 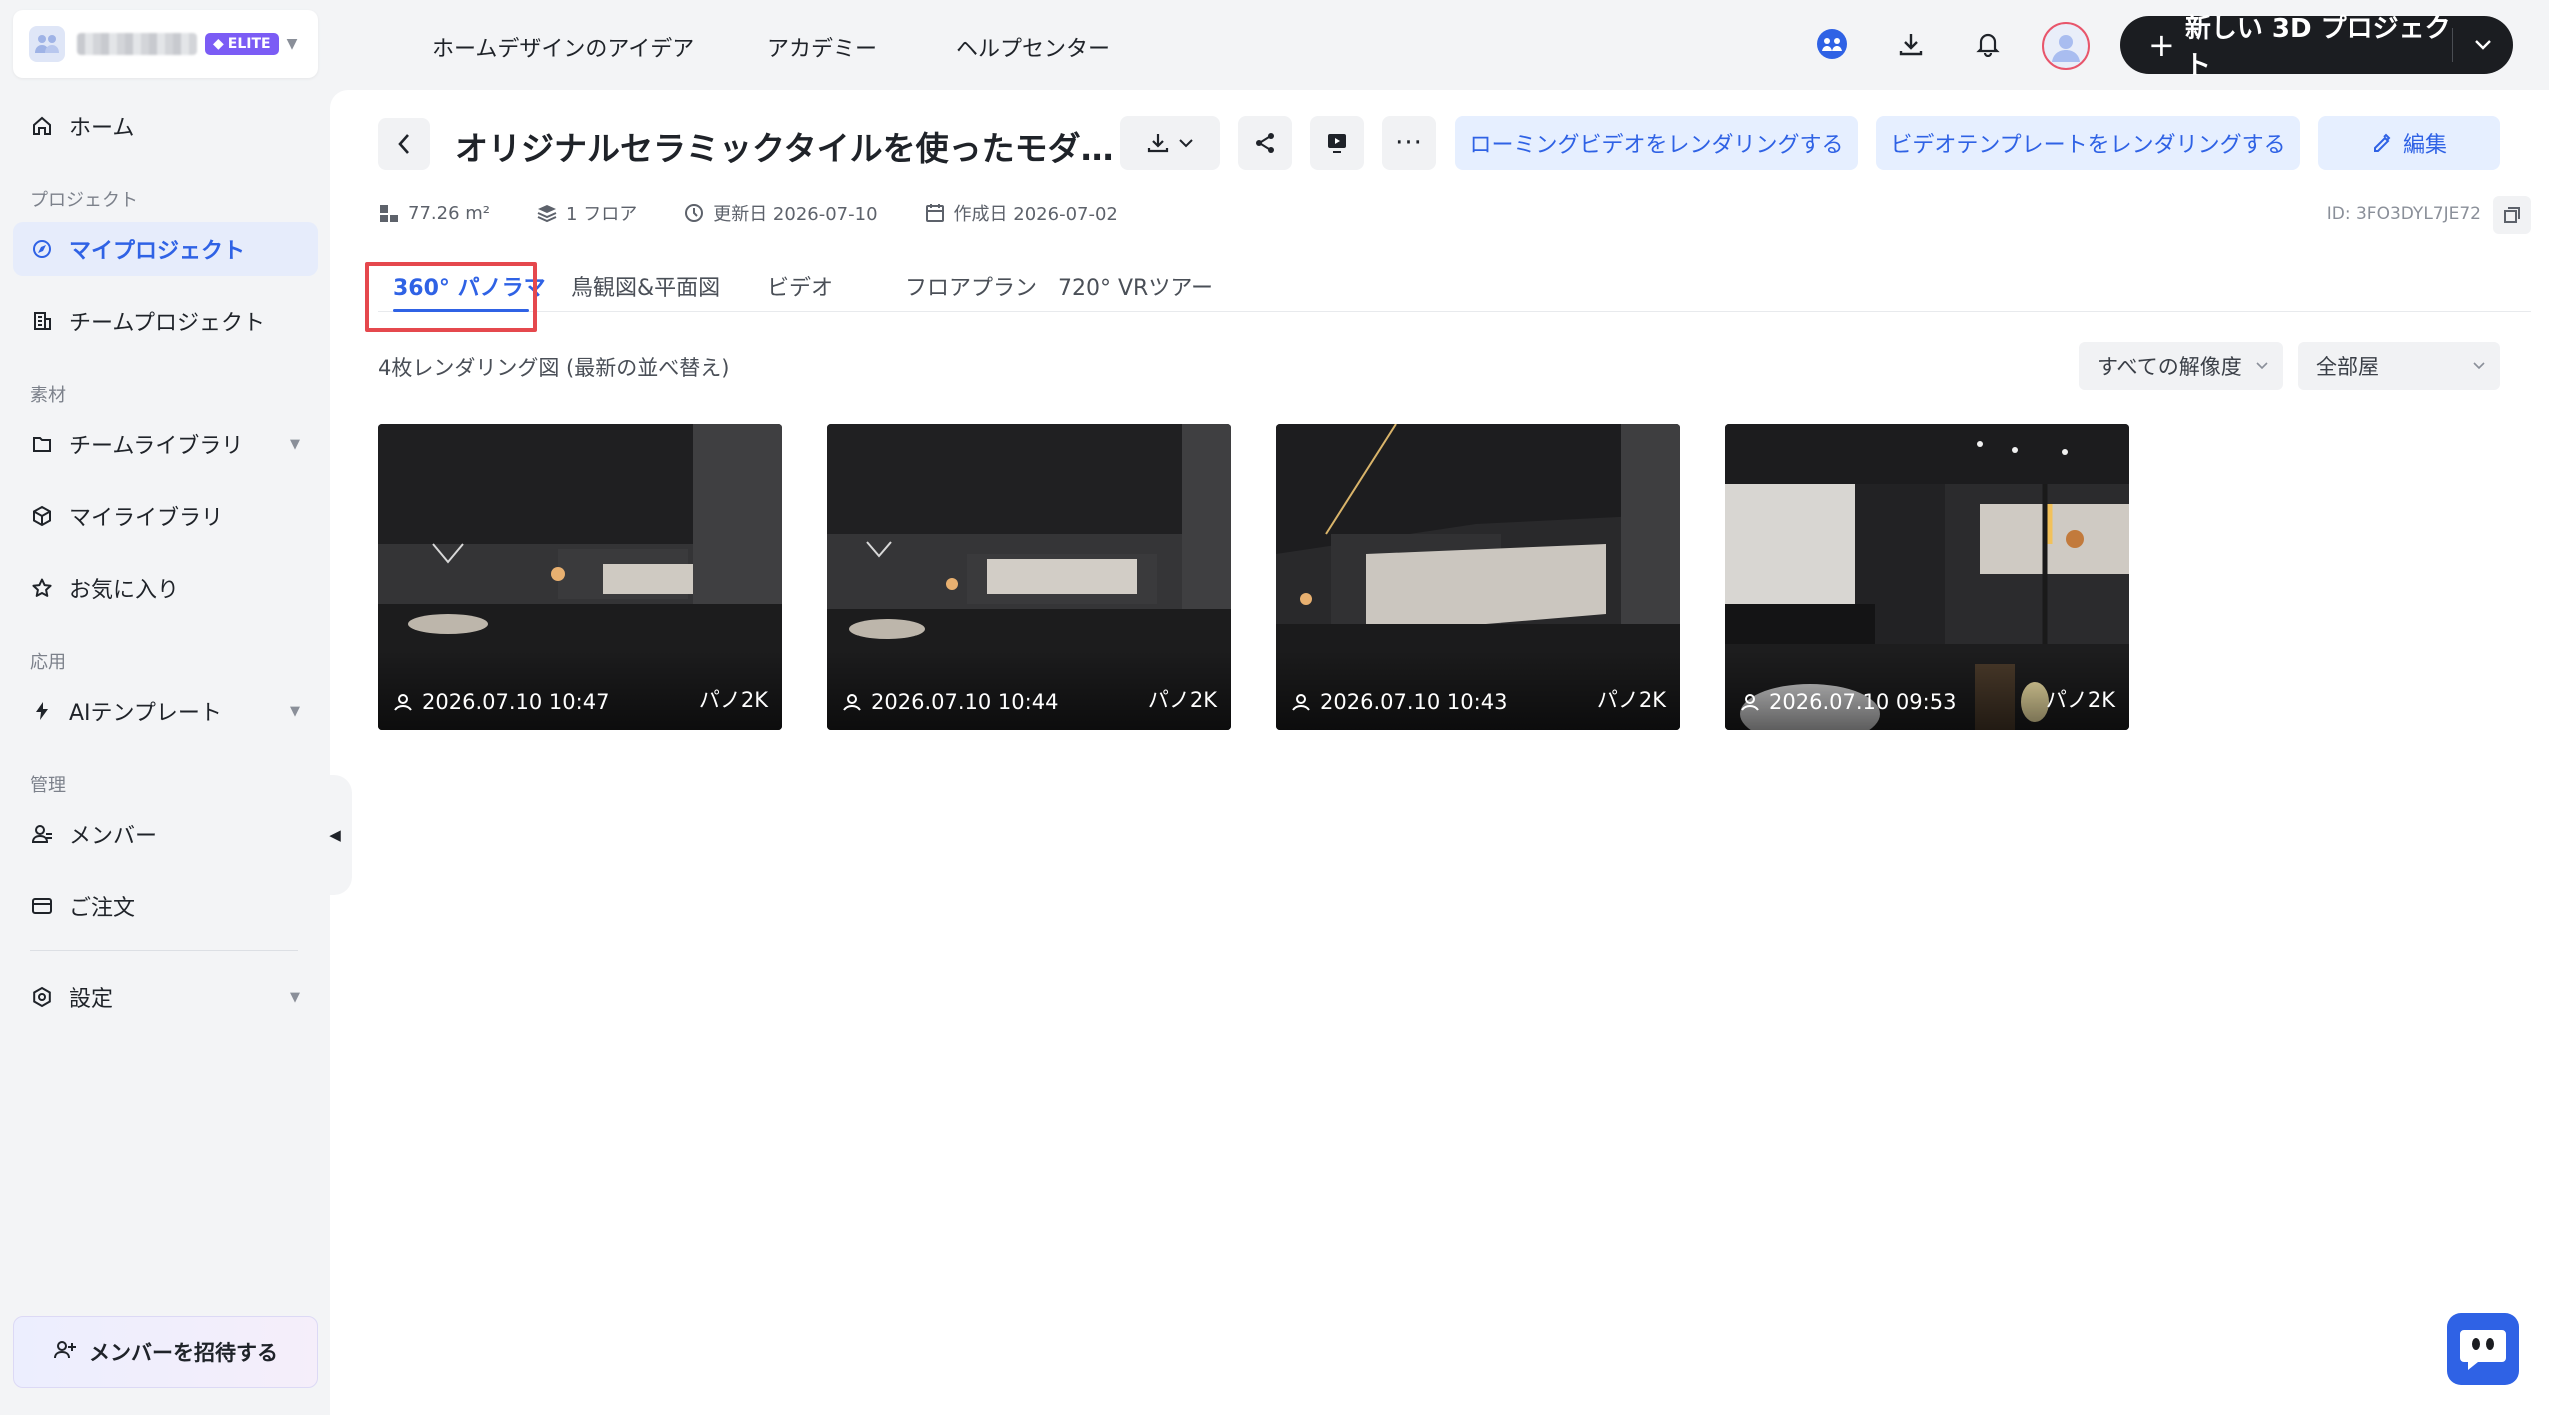 I want to click on sidebar-item-settings: 設定 ▼, so click(x=165, y=997).